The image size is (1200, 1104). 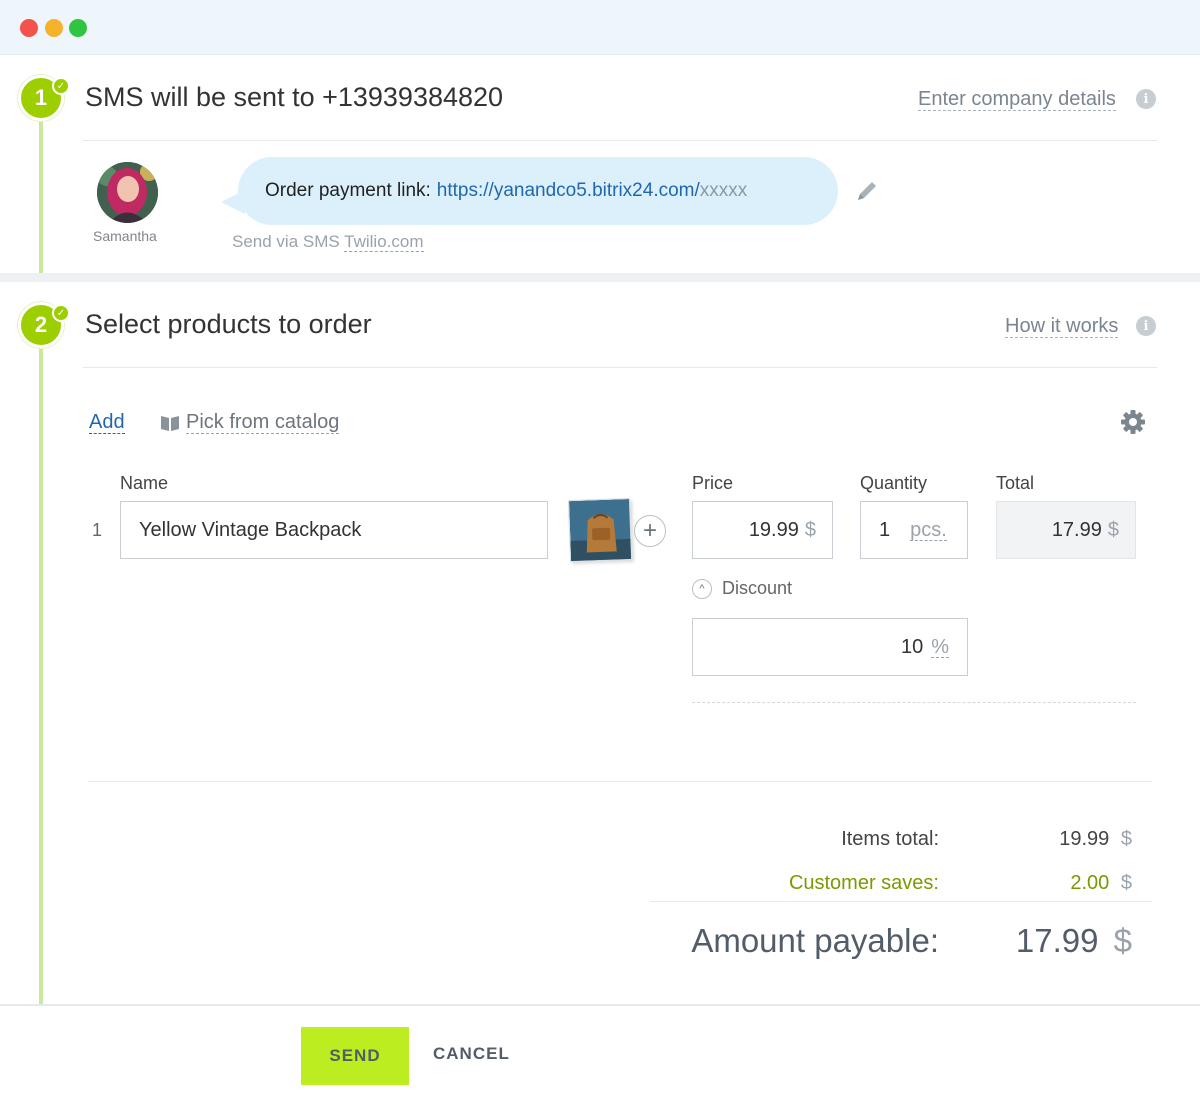 I want to click on book-icon, so click(x=170, y=423).